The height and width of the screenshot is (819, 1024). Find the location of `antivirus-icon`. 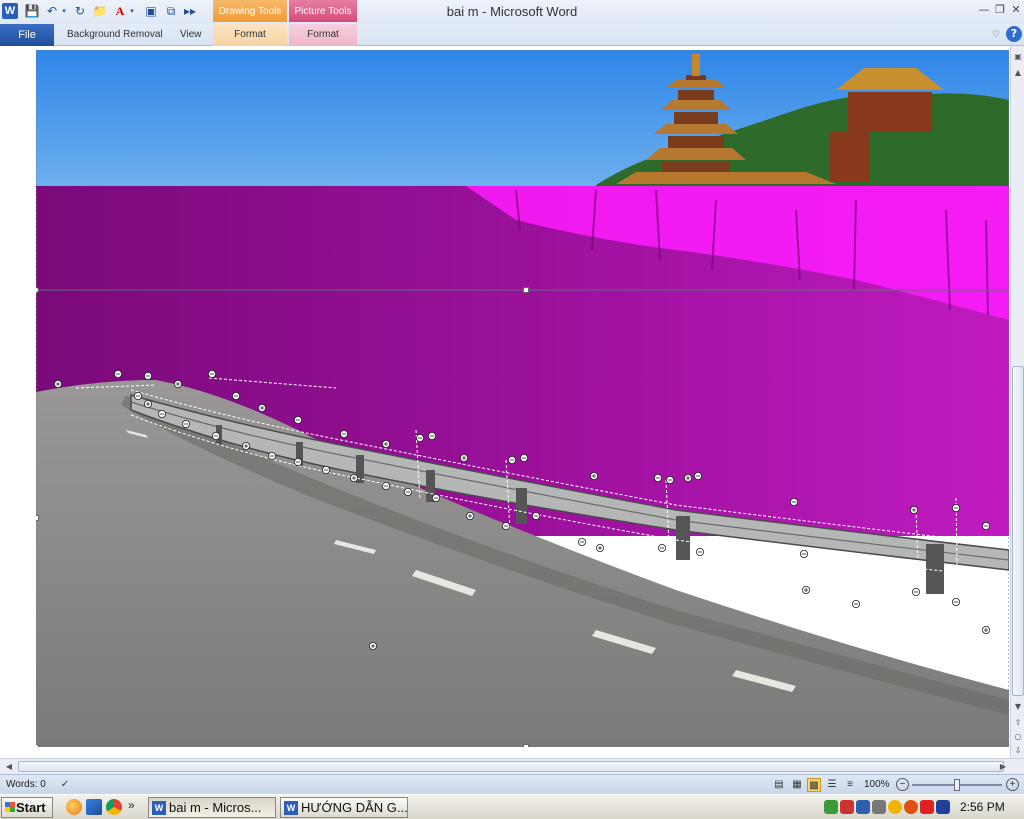

antivirus-icon is located at coordinates (847, 807).